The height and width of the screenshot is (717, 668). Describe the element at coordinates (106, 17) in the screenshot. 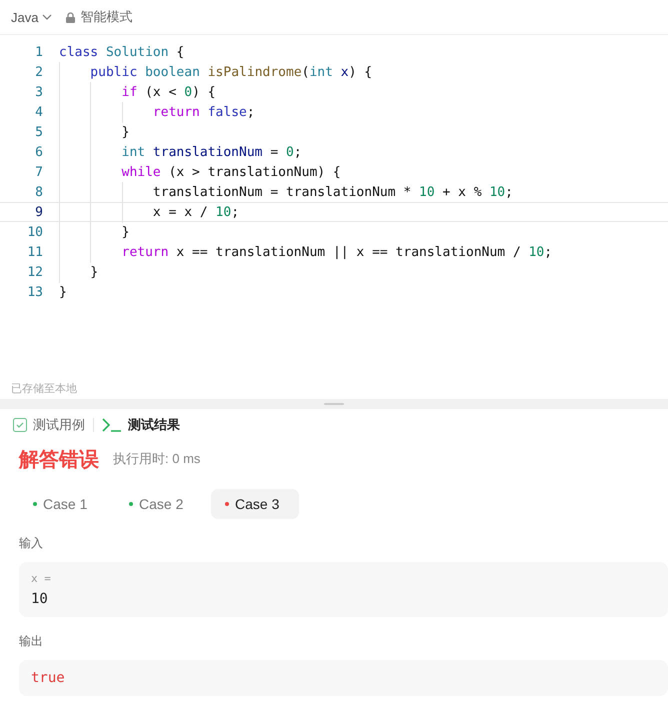

I see `mode-label: 智能模式` at that location.